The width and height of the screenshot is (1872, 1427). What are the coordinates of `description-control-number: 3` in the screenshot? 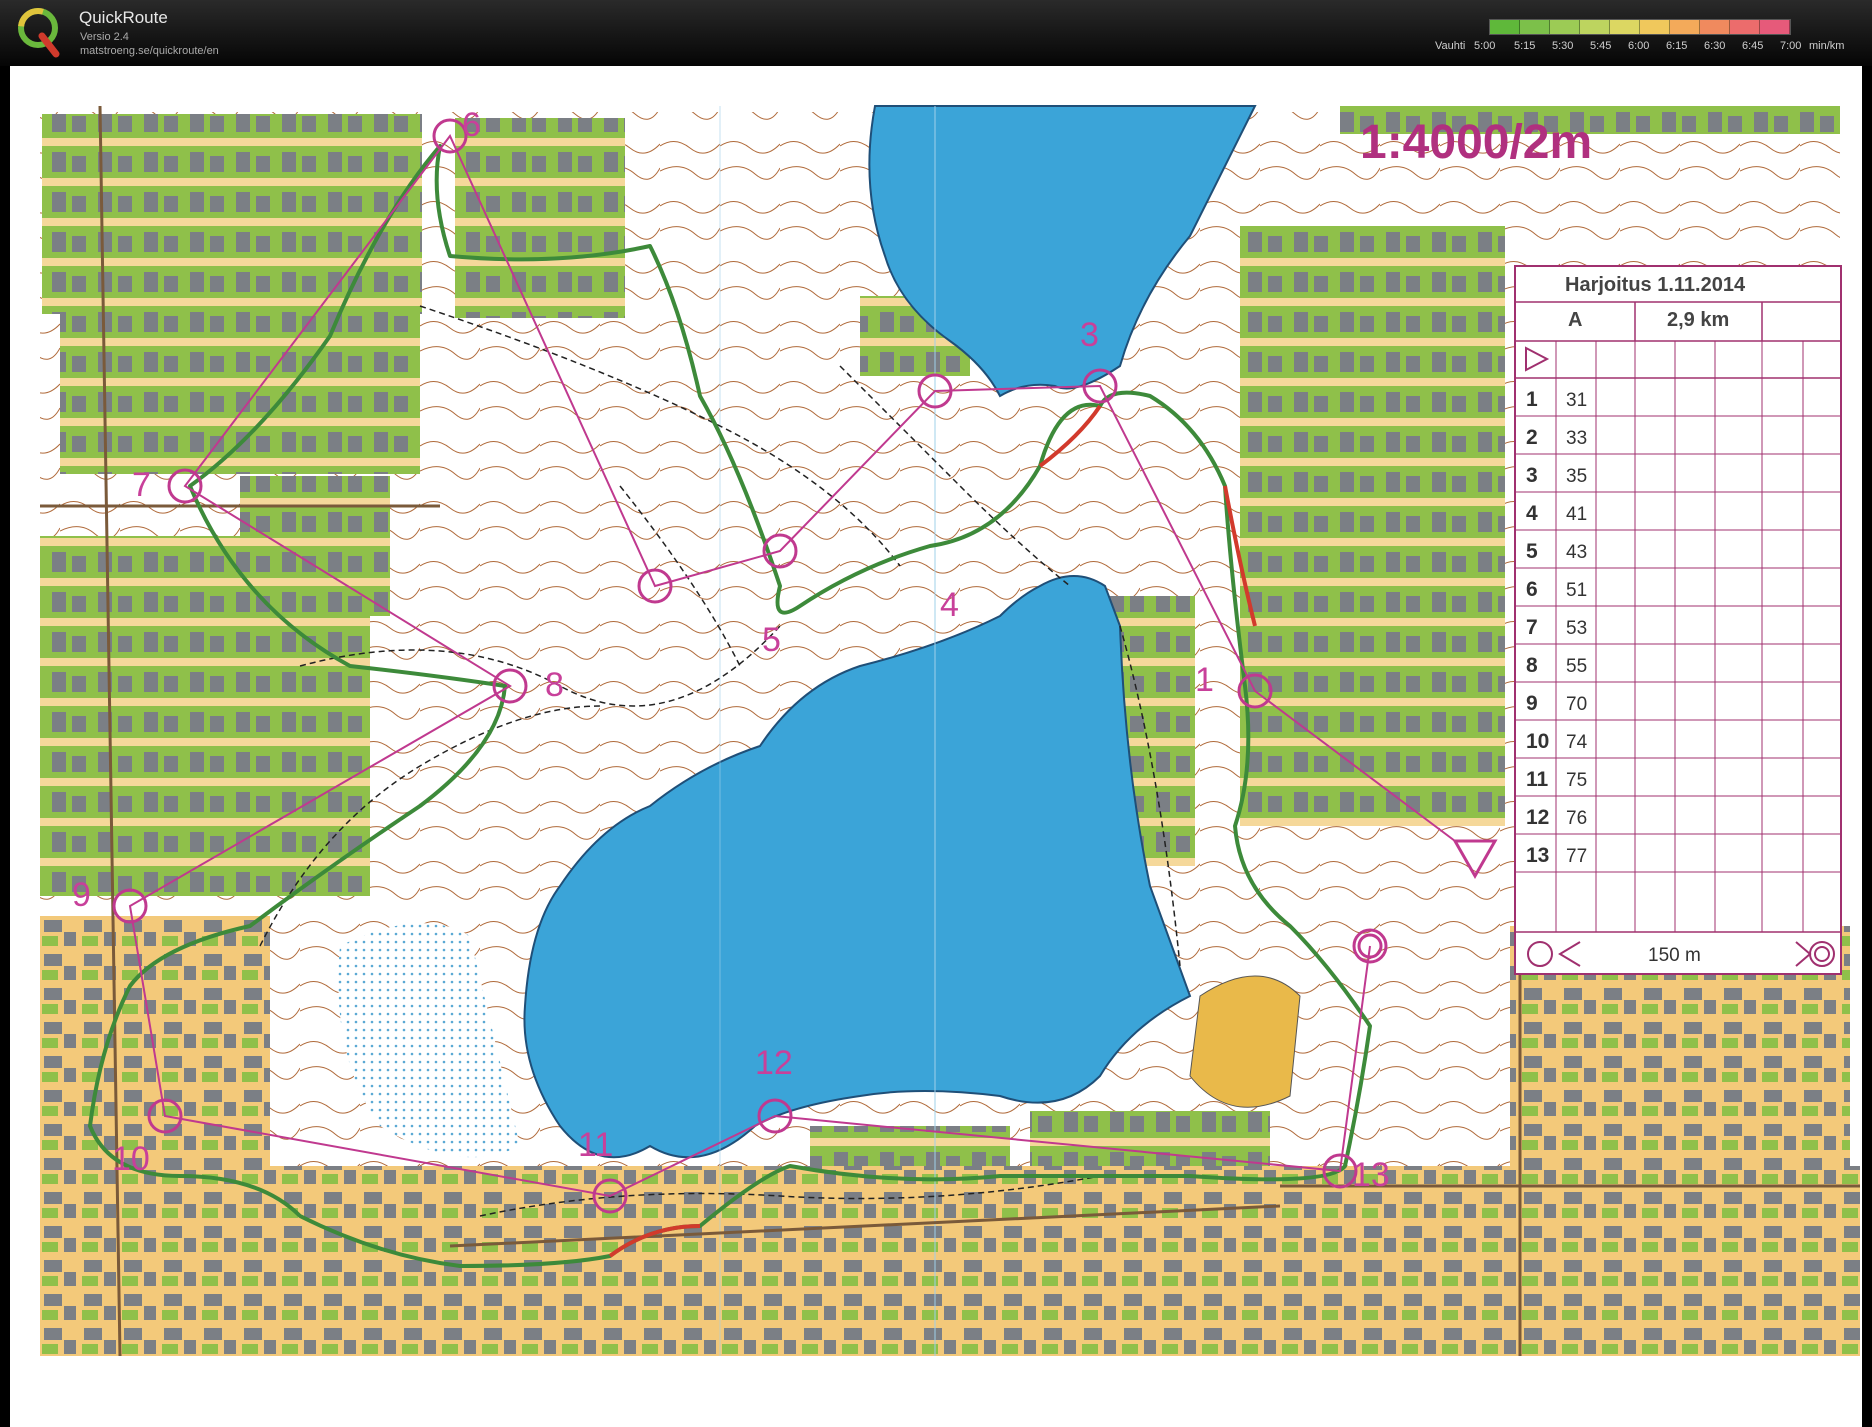 It's located at (1532, 475).